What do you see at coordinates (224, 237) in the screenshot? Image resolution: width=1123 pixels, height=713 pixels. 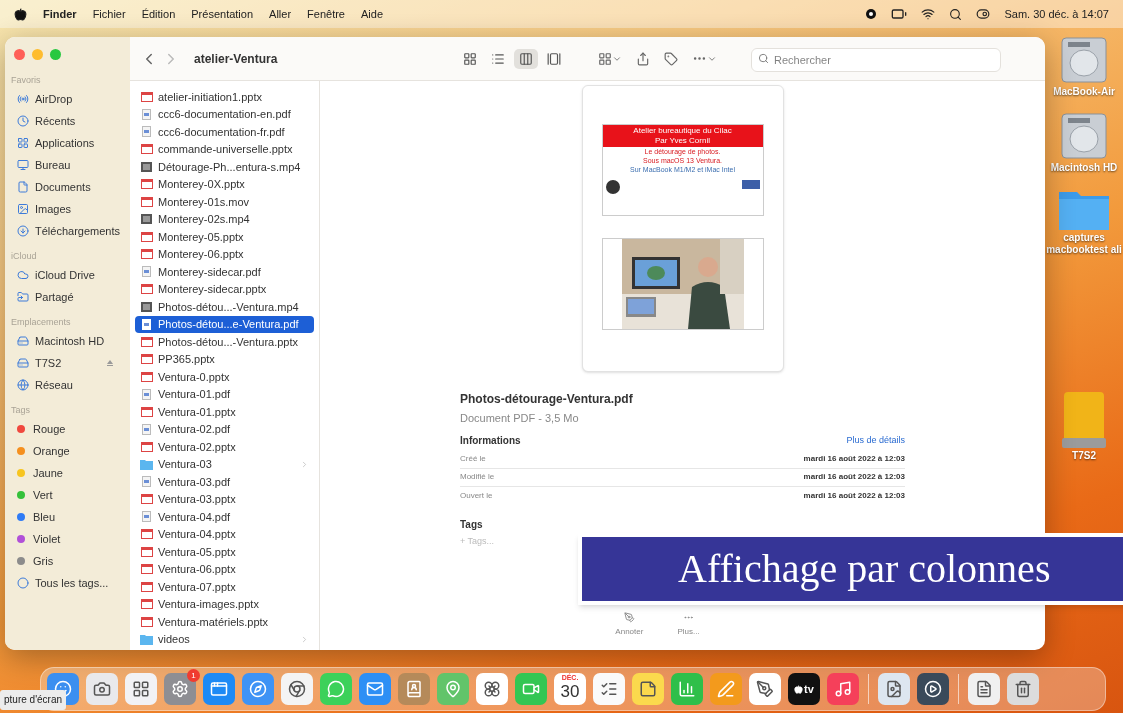 I see `file-row: Monterey-05.pptx` at bounding box center [224, 237].